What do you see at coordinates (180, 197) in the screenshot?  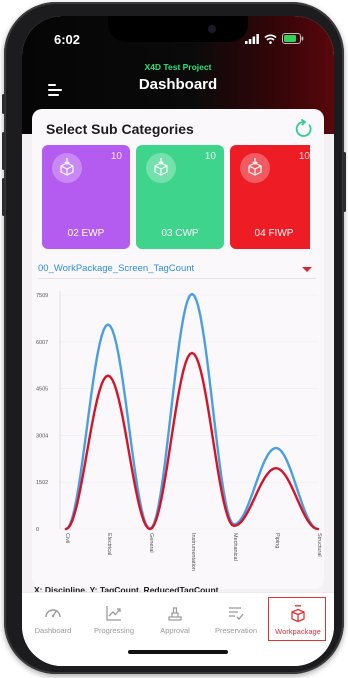 I see `tile-cwp: 10 03 CWP` at bounding box center [180, 197].